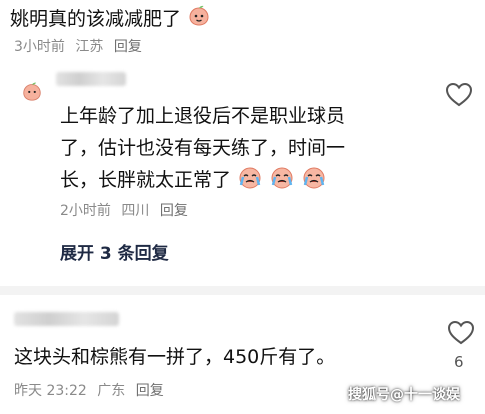 The width and height of the screenshot is (485, 414). I want to click on comment-2-meta: 昨天 23:22 广东 回复, so click(92, 390).